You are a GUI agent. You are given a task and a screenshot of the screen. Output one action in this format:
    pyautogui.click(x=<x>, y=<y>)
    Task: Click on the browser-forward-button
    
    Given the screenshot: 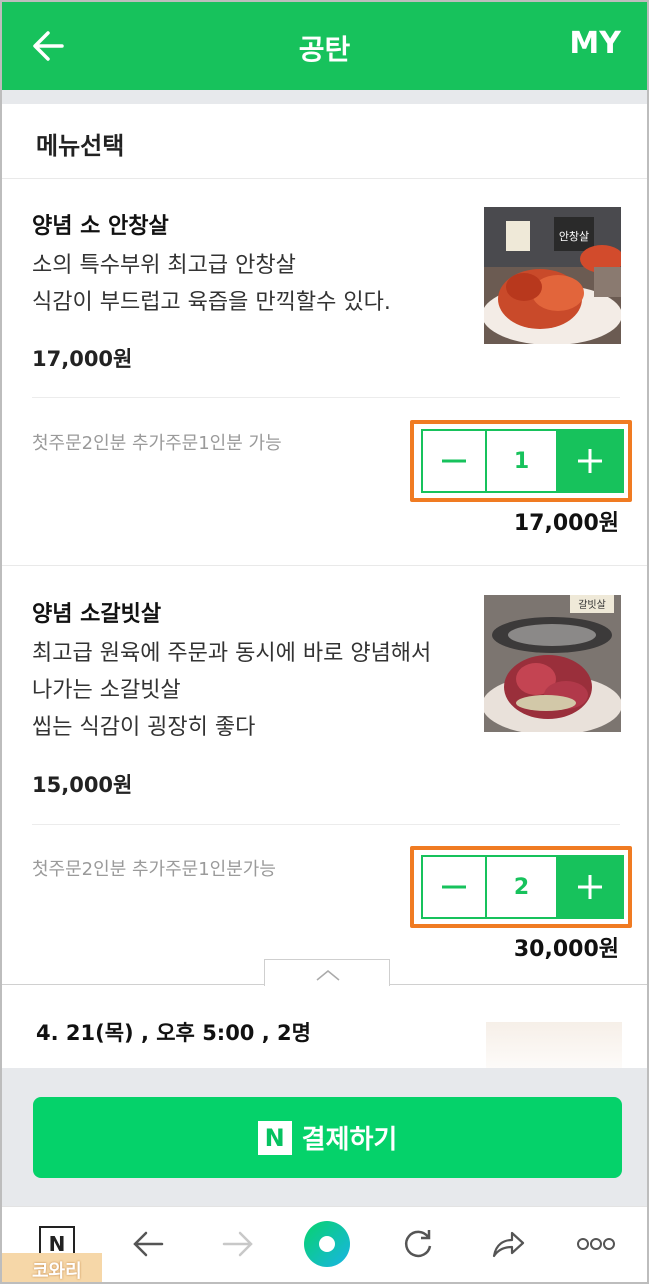 What is the action you would take?
    pyautogui.click(x=238, y=1244)
    